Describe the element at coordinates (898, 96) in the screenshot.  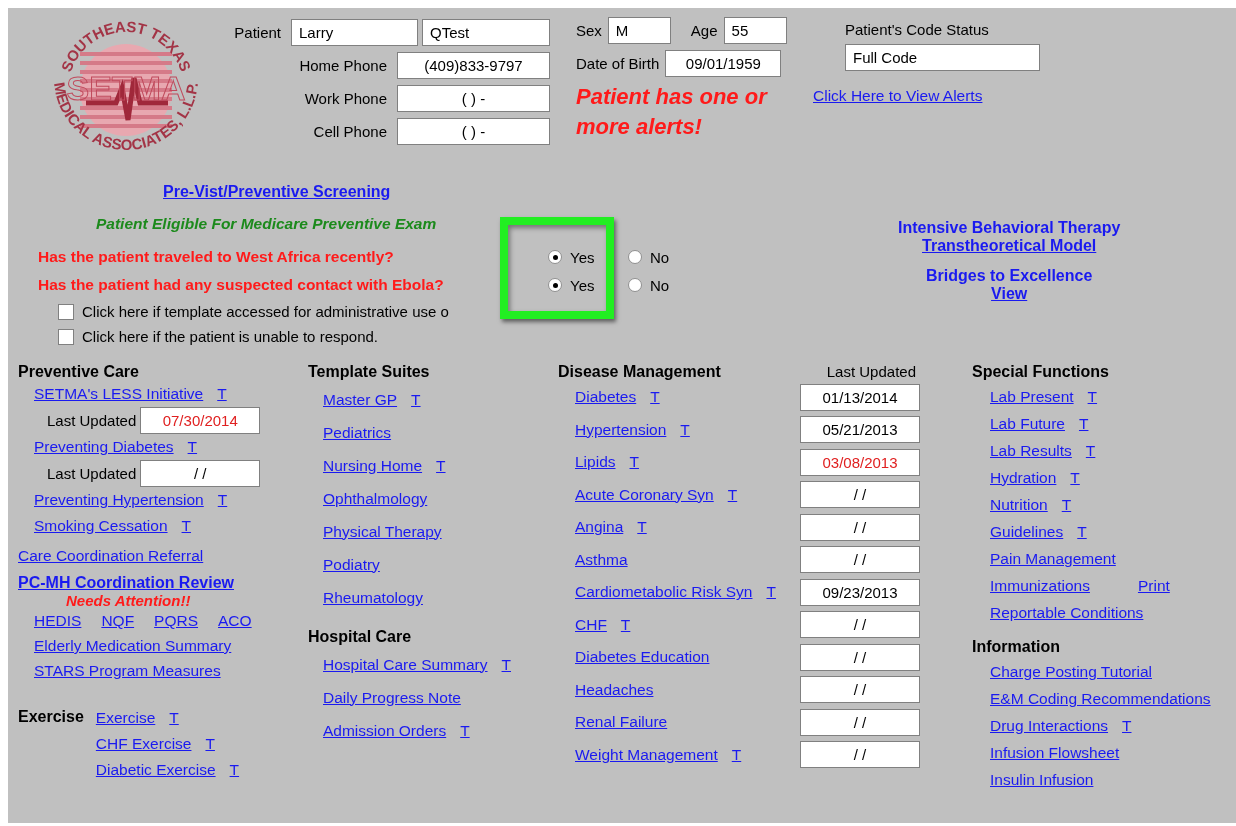
I see `view-alerts-link: Click Here to View Alerts` at that location.